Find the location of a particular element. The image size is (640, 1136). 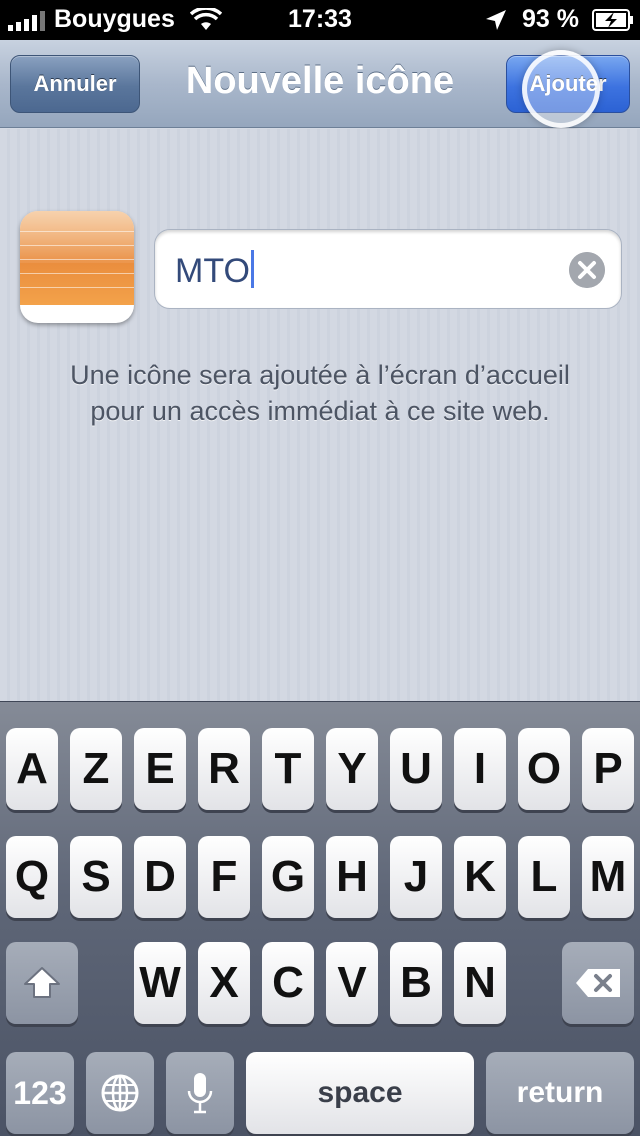

backspace-icon is located at coordinates (598, 983).